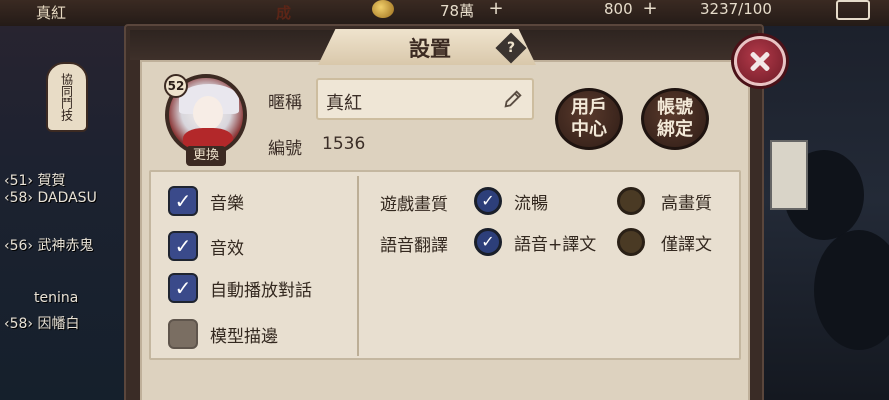 The height and width of the screenshot is (400, 889). I want to click on toggle-auto-dialogue-label: 自動播放對話, so click(261, 290).